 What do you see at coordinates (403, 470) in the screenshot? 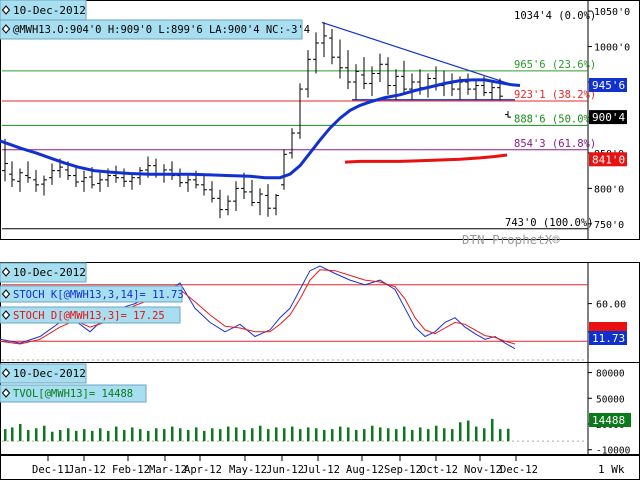
I see `x-axis-label: Sep-12` at bounding box center [403, 470].